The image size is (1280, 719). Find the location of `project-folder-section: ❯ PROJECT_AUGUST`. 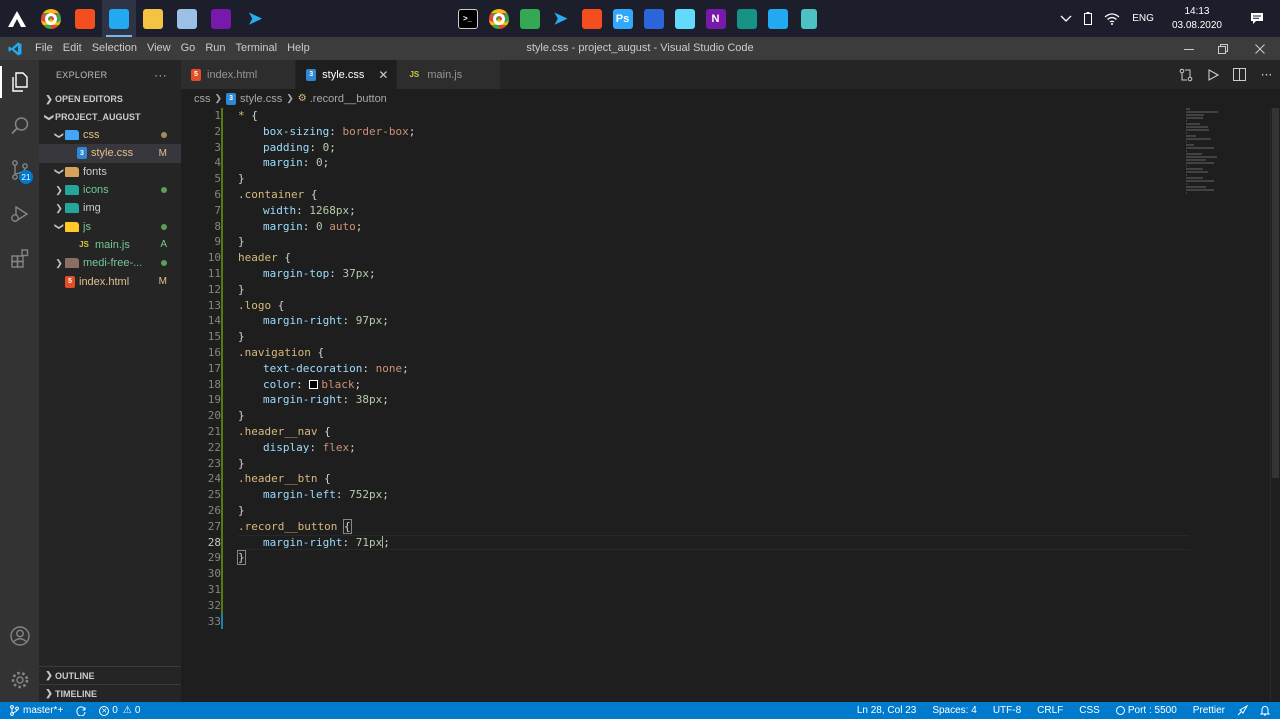

project-folder-section: ❯ PROJECT_AUGUST is located at coordinates (110, 117).